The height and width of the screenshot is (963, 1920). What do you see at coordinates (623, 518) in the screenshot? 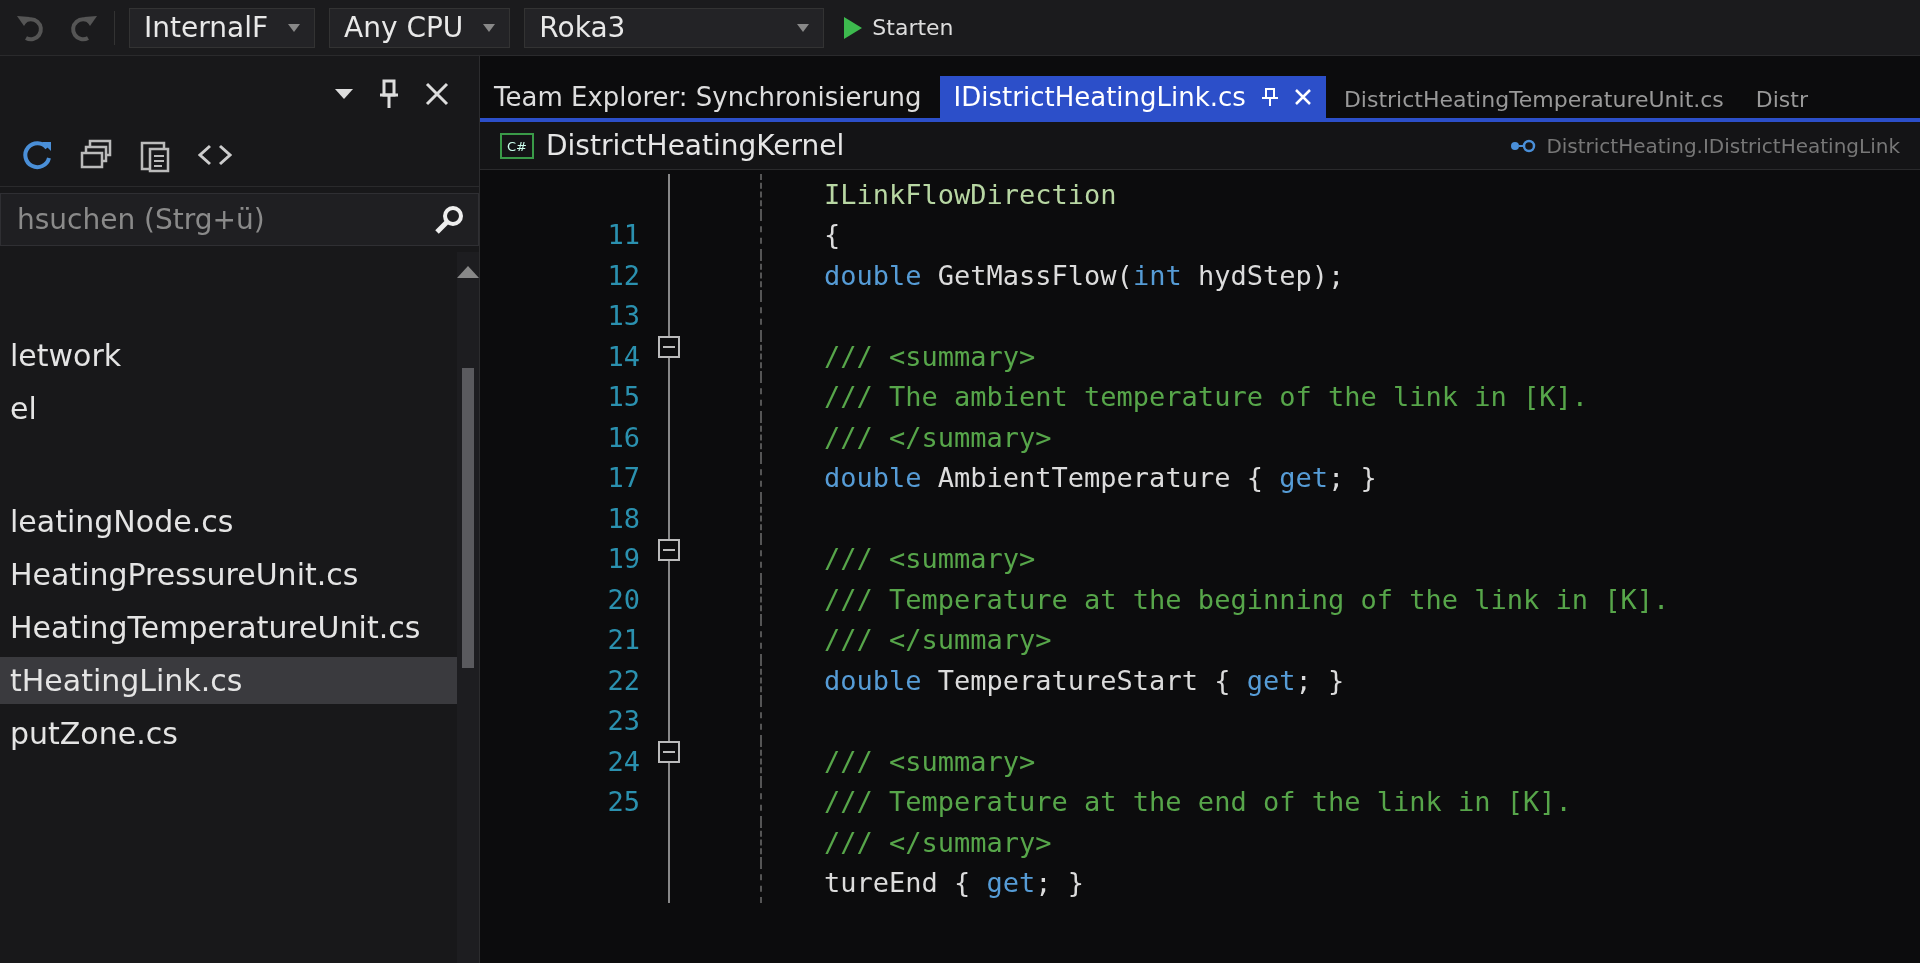
I see `line-number: 18` at bounding box center [623, 518].